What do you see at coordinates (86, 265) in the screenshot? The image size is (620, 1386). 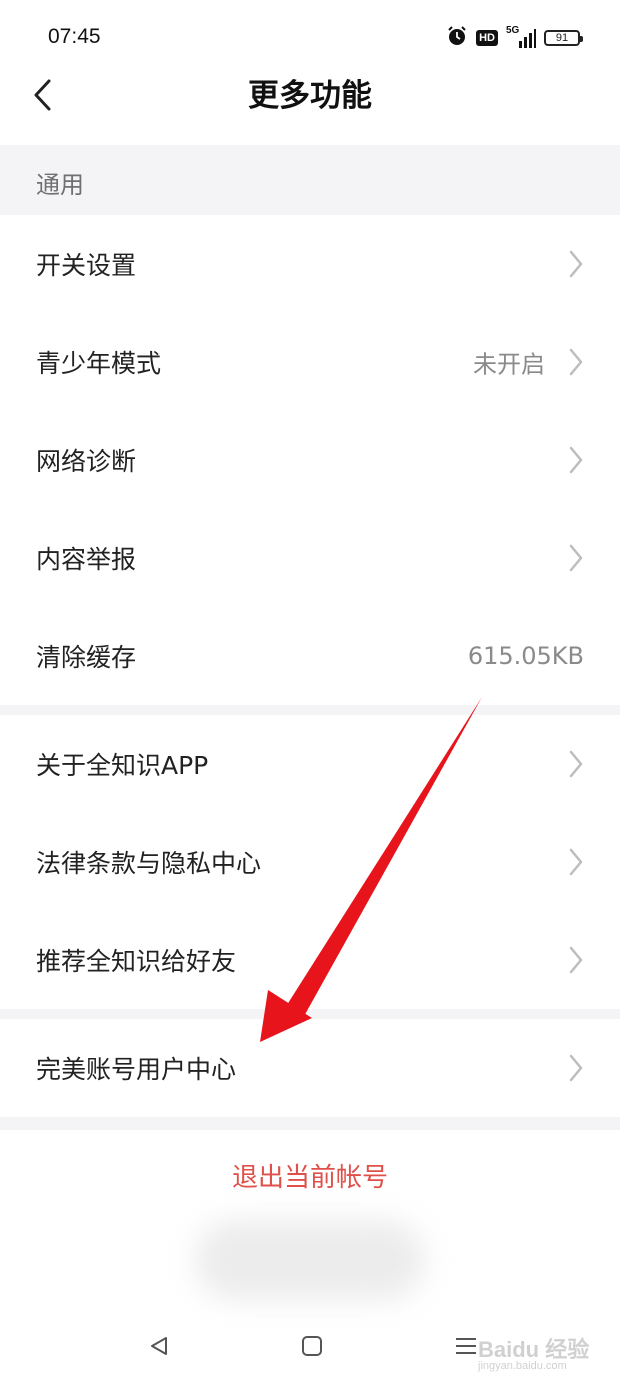 I see `row-label: 开关设置` at bounding box center [86, 265].